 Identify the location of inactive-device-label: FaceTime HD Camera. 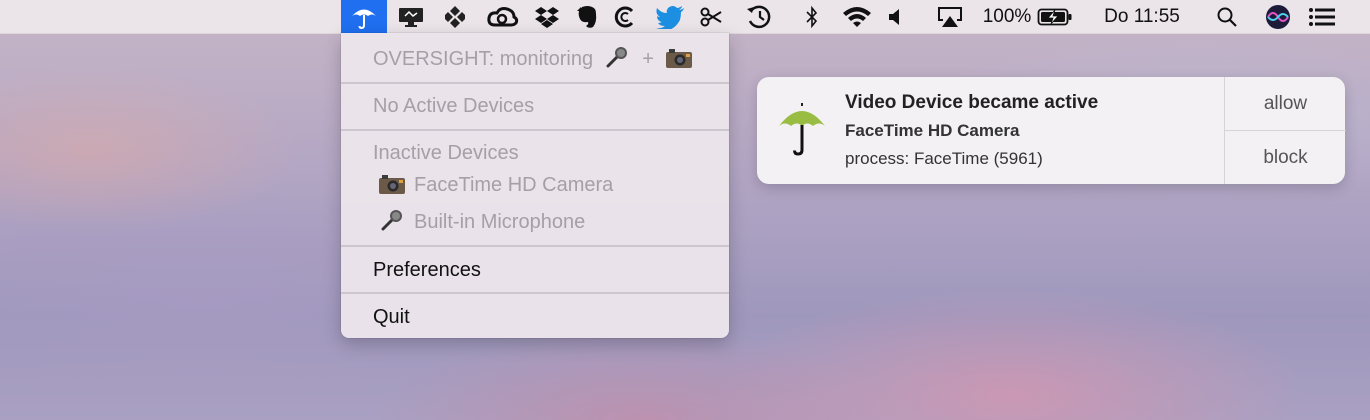
(514, 185).